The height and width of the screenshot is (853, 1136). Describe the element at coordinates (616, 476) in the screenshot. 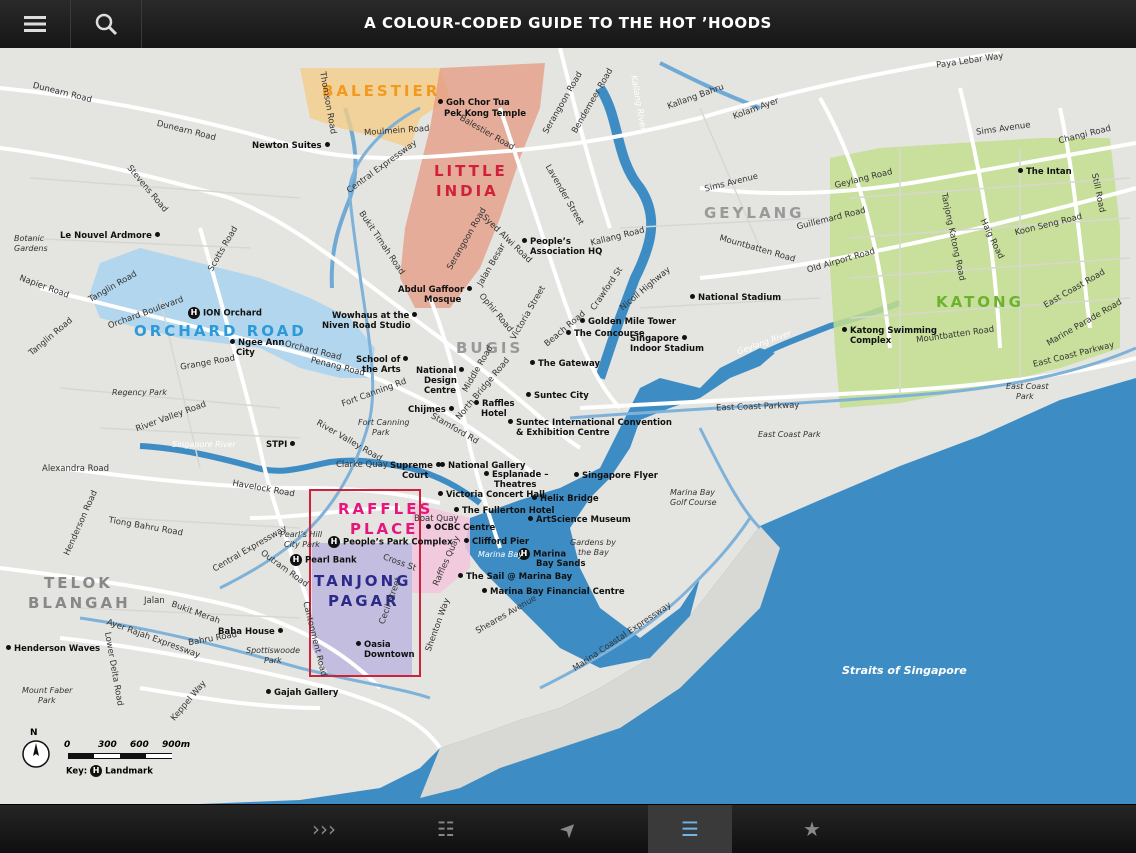

I see `poi-singapore-flyer: Singapore Flyer` at that location.